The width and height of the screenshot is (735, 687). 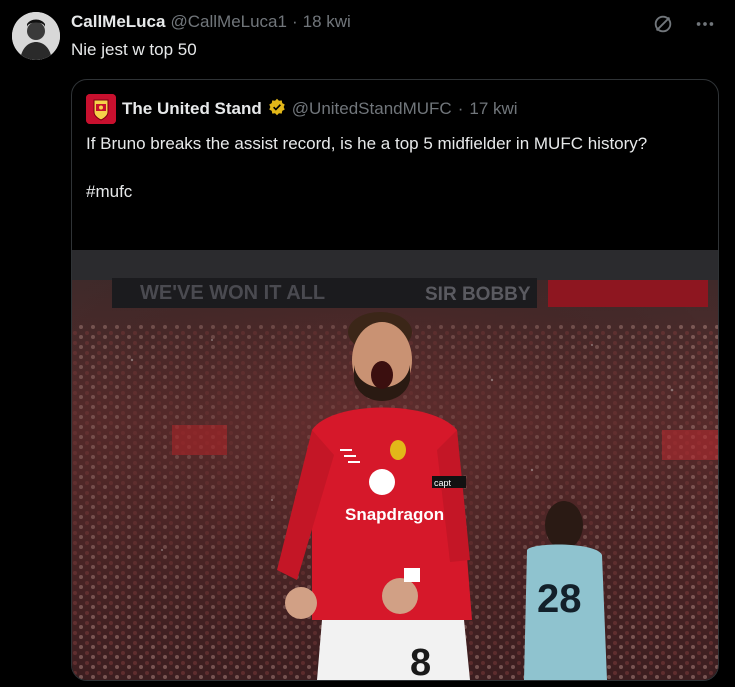 What do you see at coordinates (420, 661) in the screenshot?
I see `player-8-number: 8` at bounding box center [420, 661].